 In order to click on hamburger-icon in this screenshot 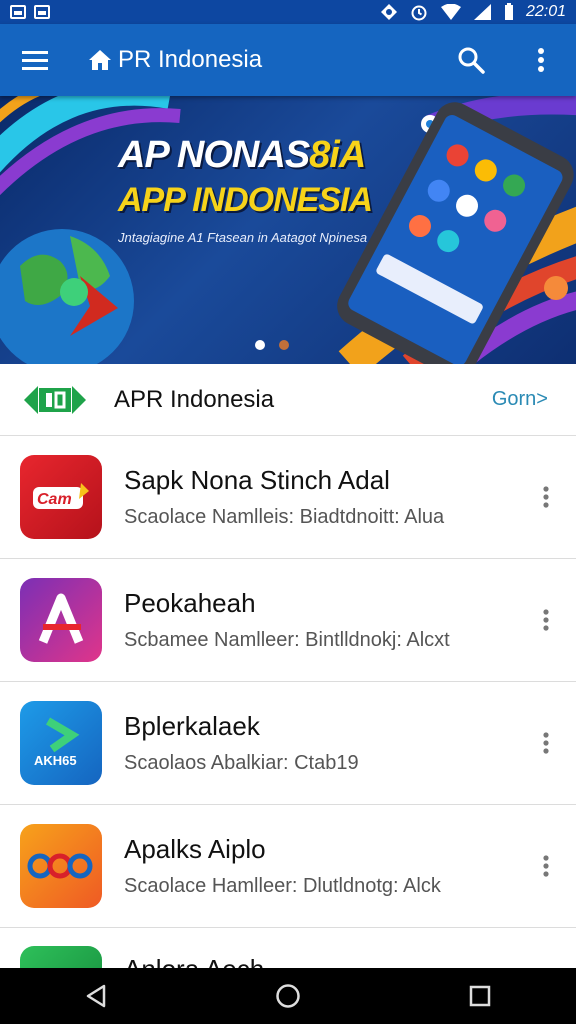, I will do `click(35, 60)`.